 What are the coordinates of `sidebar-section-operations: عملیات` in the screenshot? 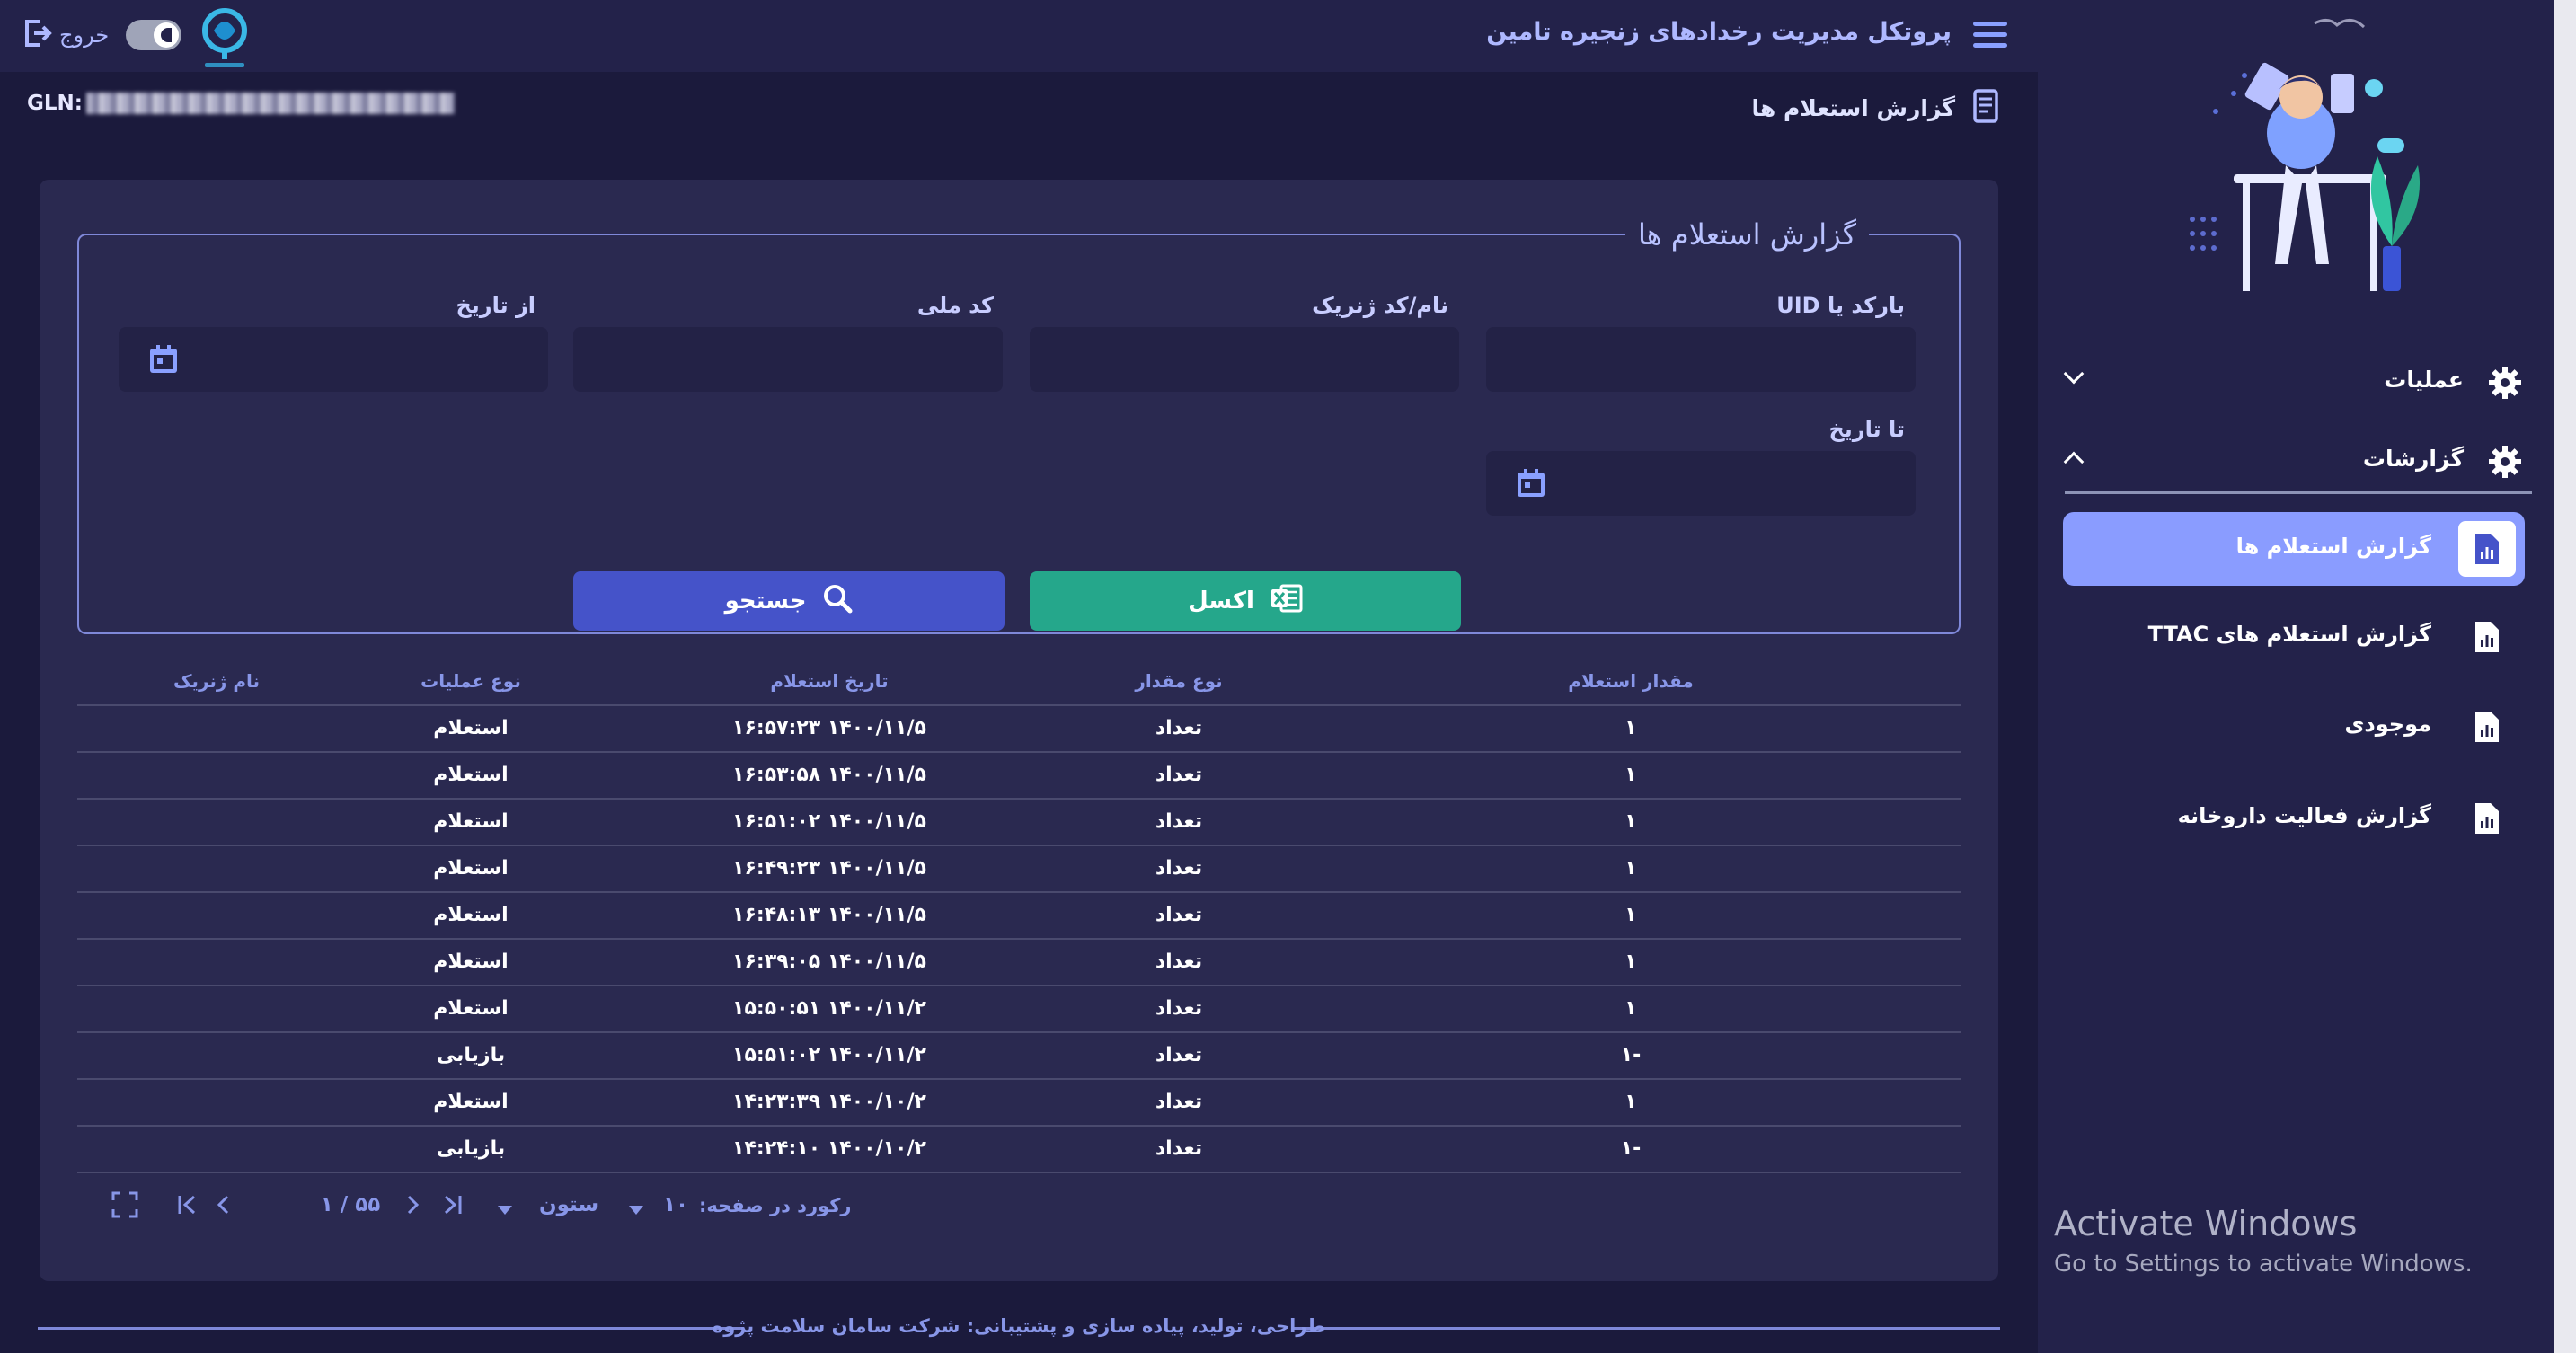 It's located at (2297, 381).